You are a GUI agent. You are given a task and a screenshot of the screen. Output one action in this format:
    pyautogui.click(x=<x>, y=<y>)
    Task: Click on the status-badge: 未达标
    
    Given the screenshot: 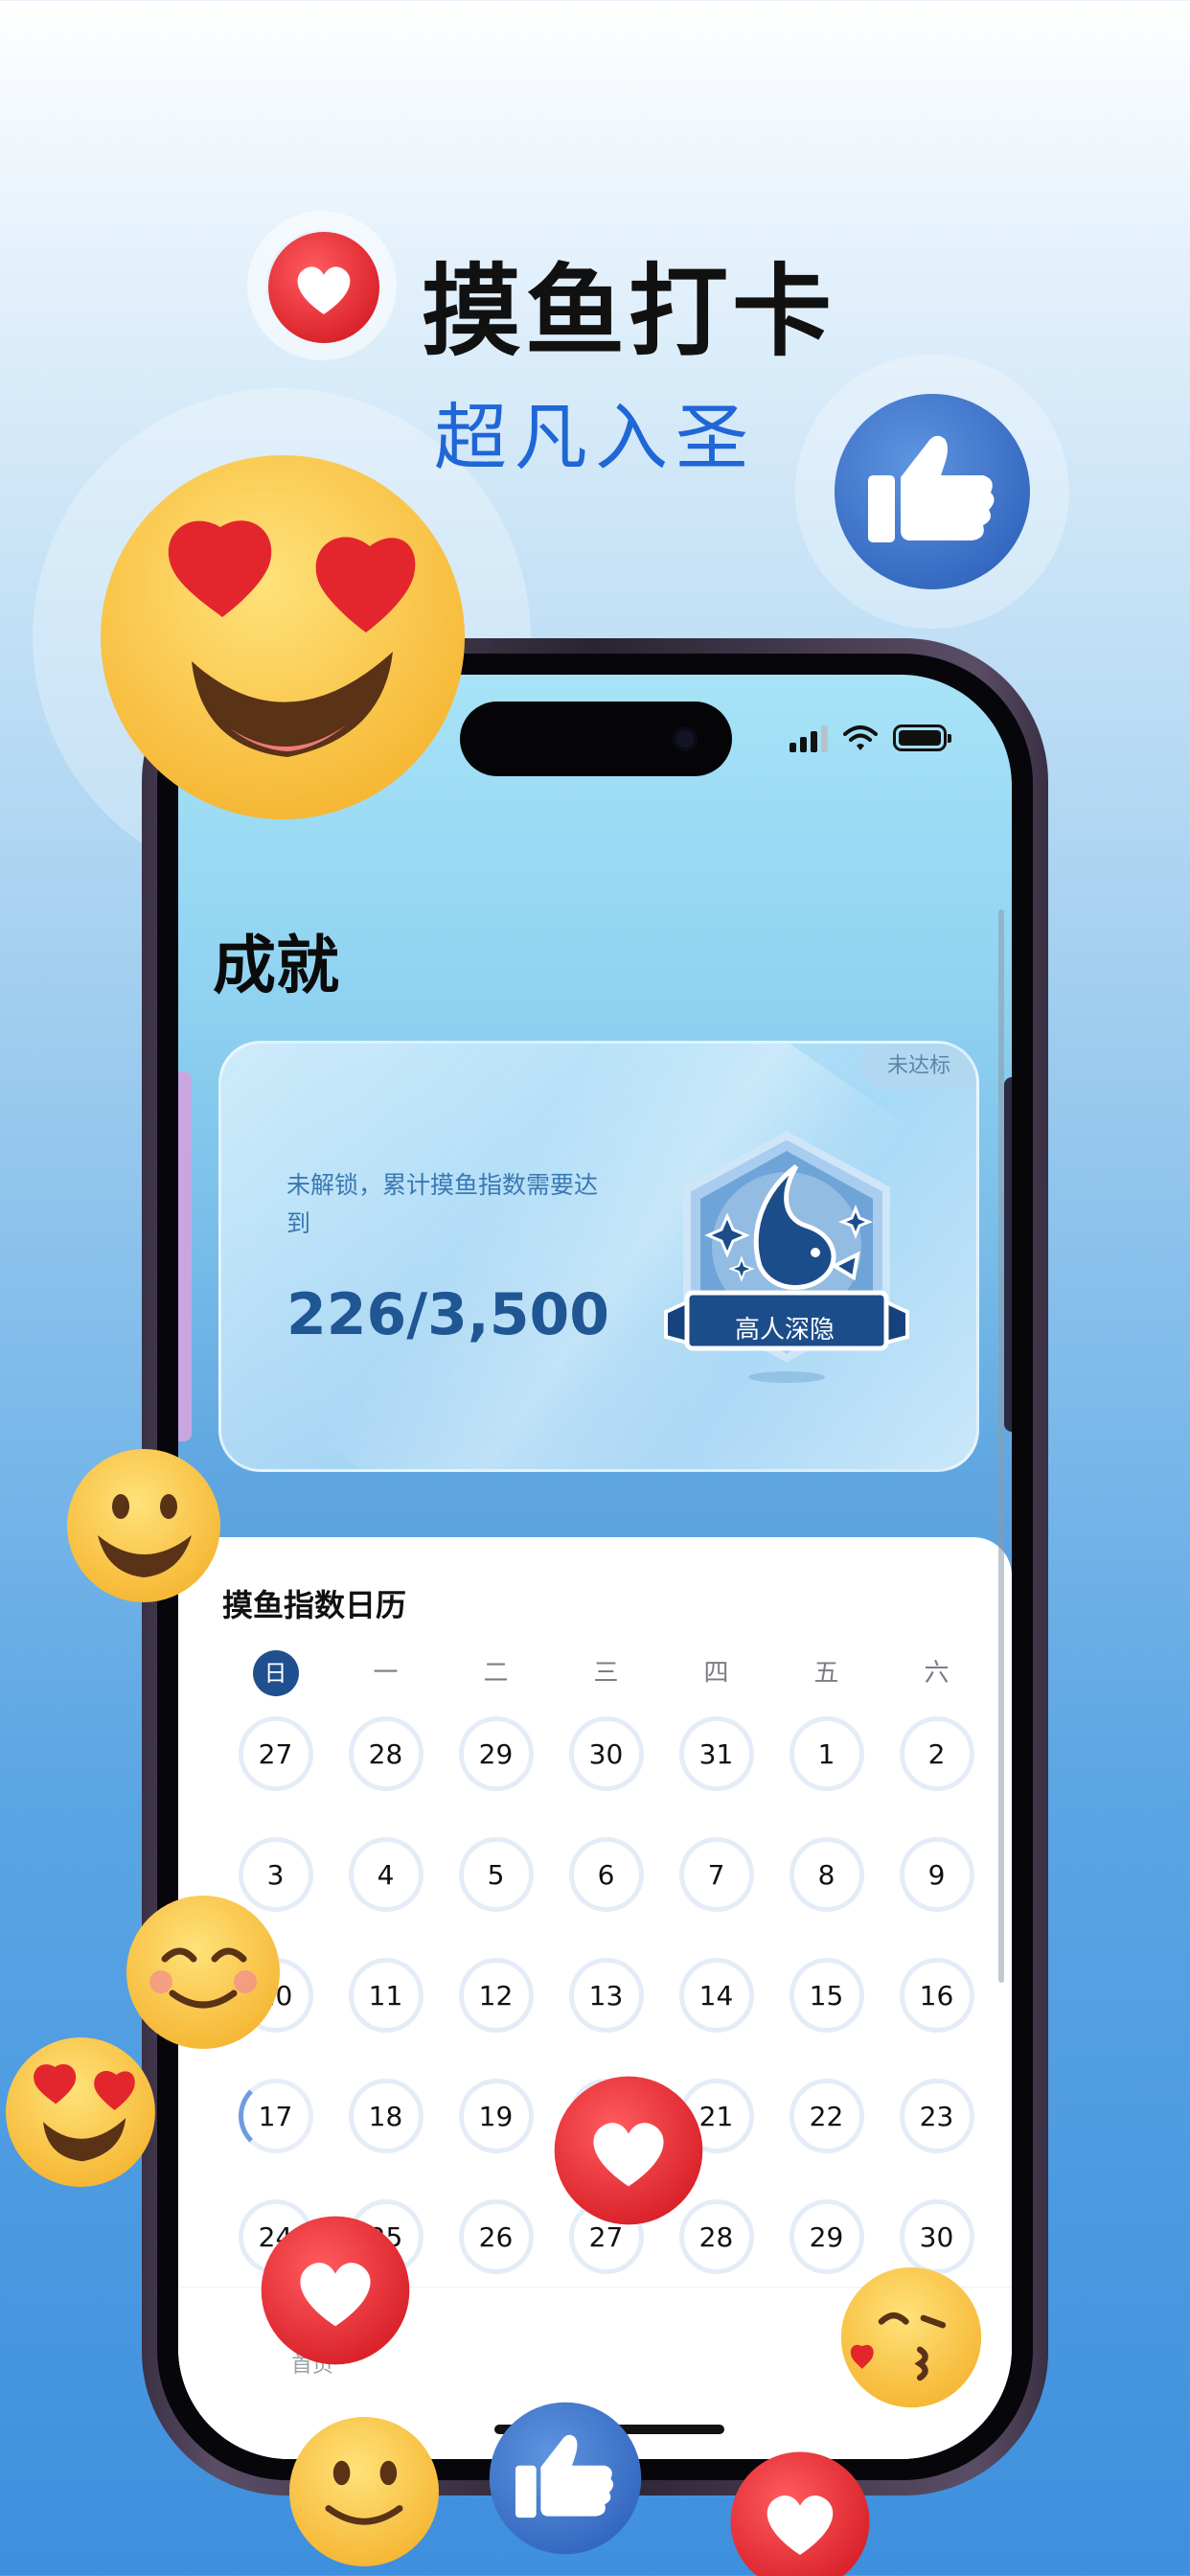 What is the action you would take?
    pyautogui.click(x=919, y=1067)
    